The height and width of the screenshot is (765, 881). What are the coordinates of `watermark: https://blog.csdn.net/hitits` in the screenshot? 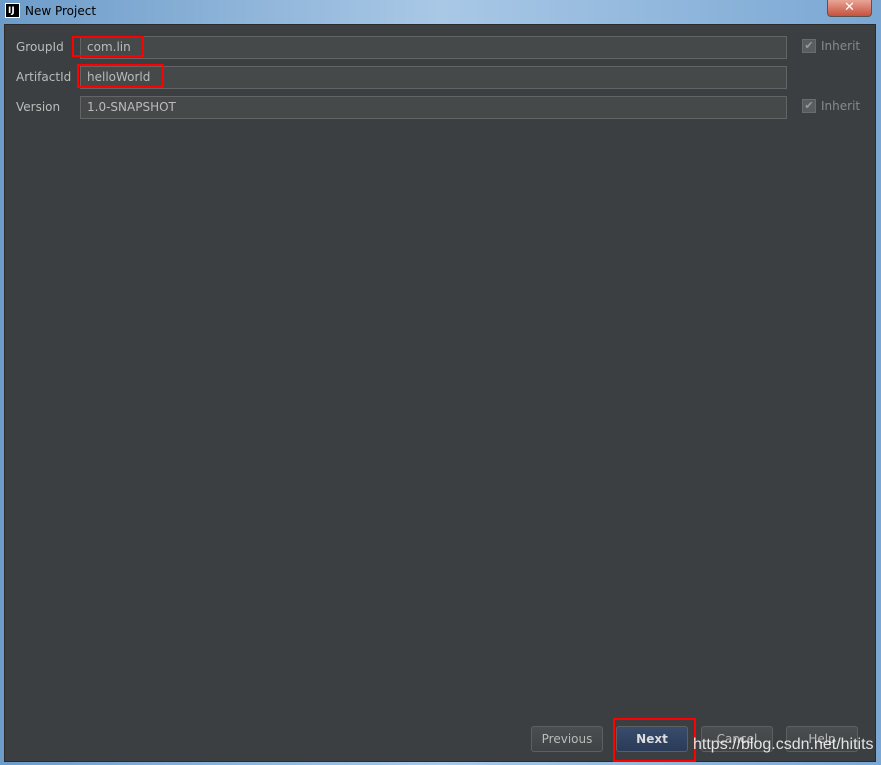 It's located at (783, 744).